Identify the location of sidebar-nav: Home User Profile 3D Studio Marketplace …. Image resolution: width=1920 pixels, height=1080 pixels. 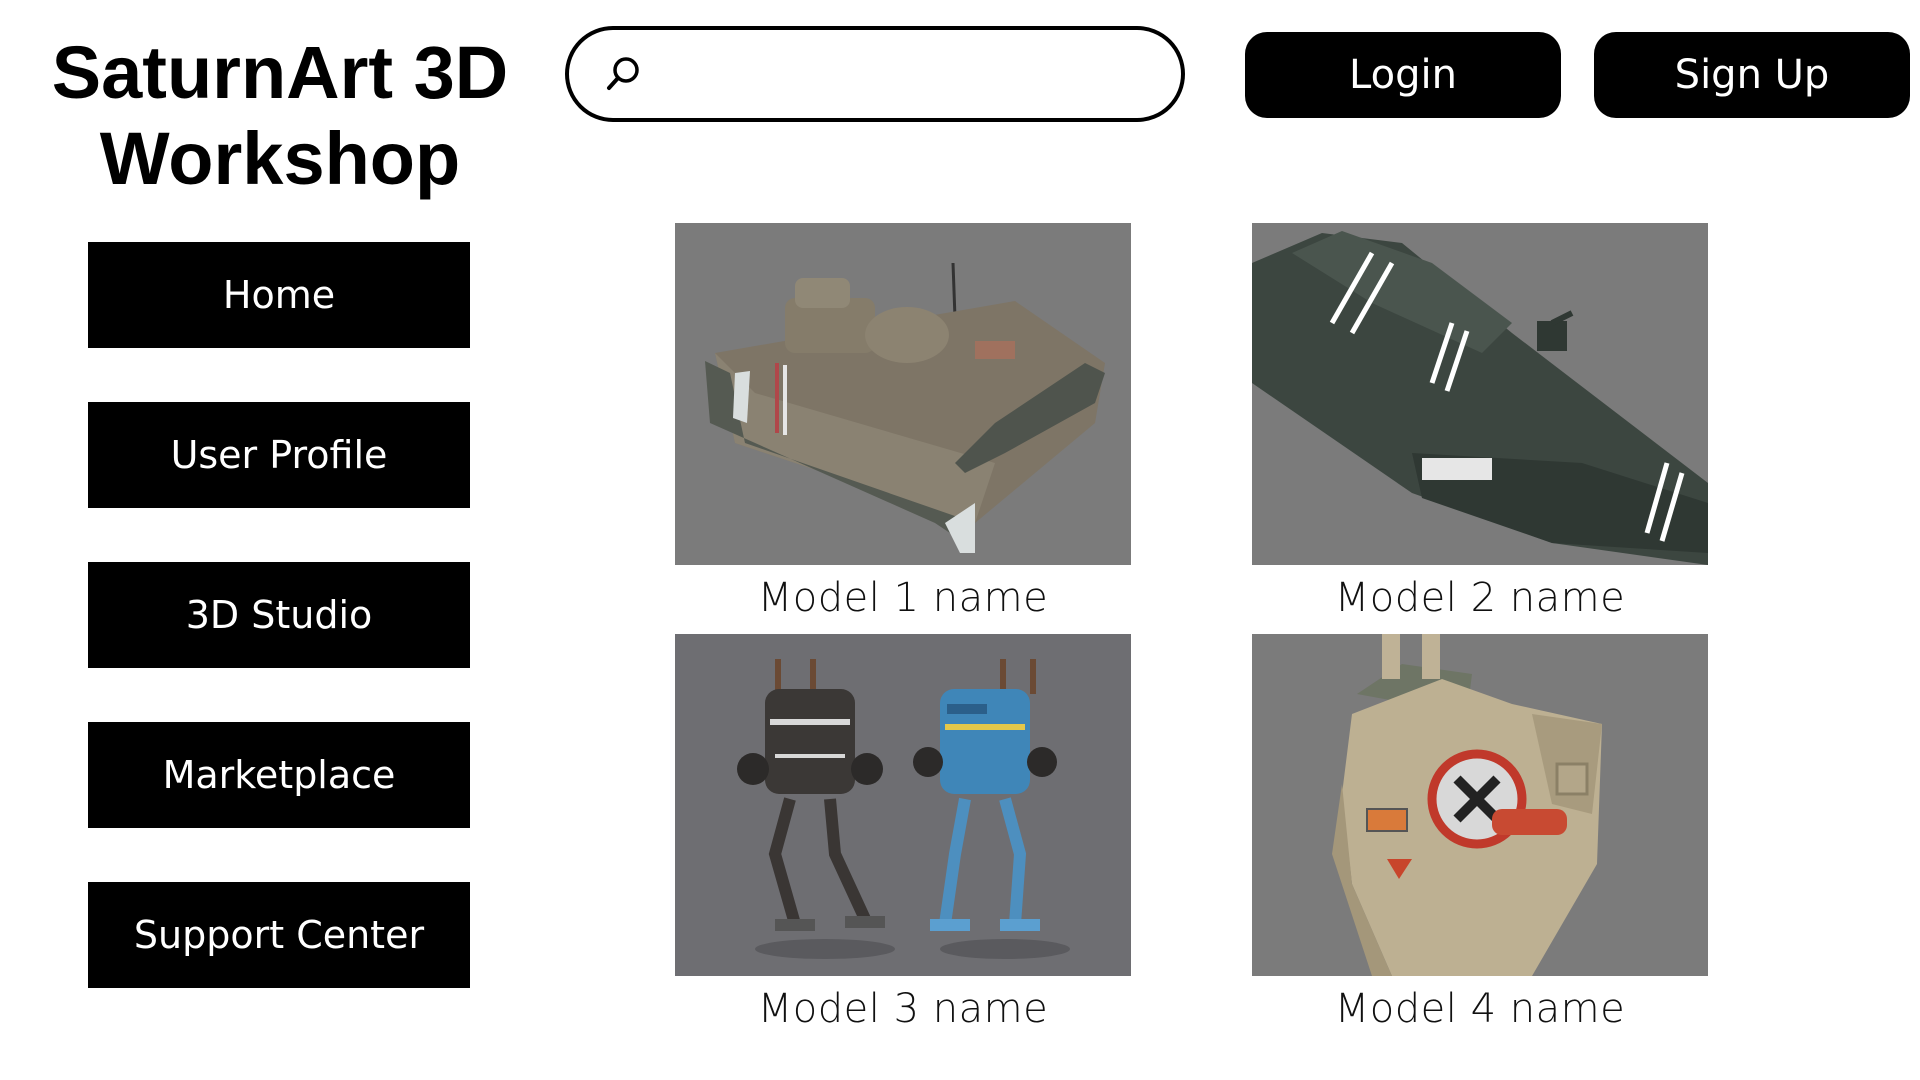
(279, 642).